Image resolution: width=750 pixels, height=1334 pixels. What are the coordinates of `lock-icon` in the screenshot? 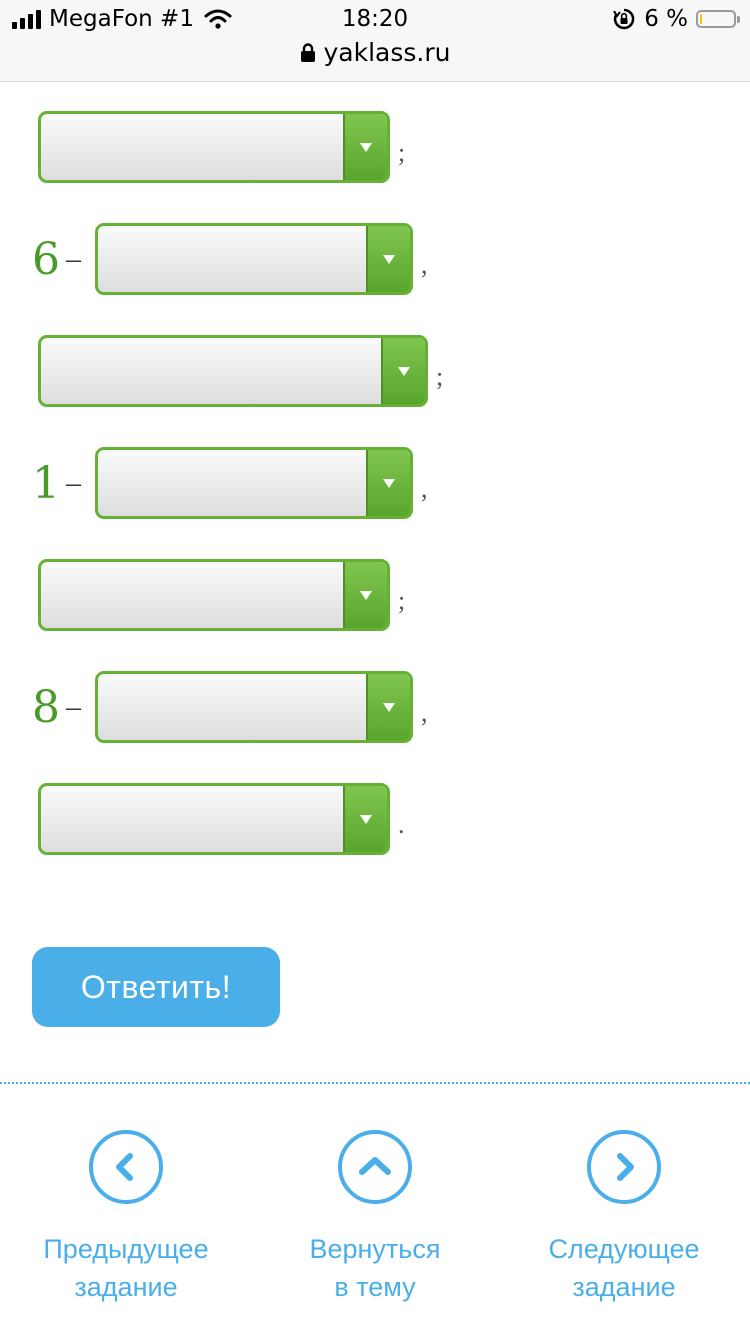 It's located at (307, 52).